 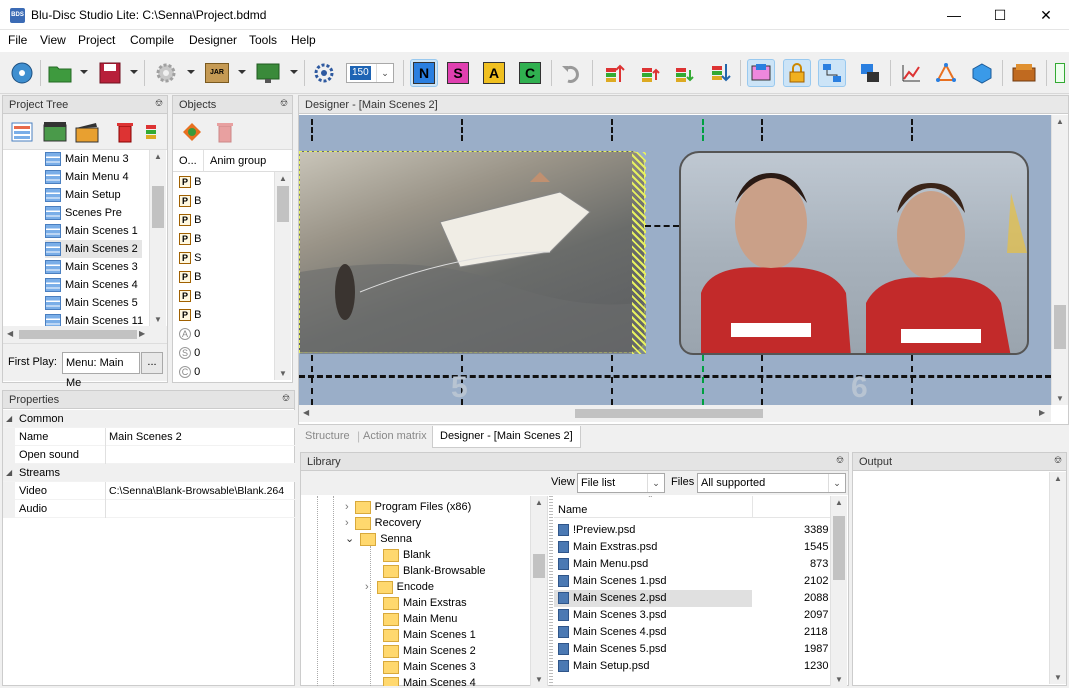 I want to click on object-row: A 0, so click(x=189, y=337).